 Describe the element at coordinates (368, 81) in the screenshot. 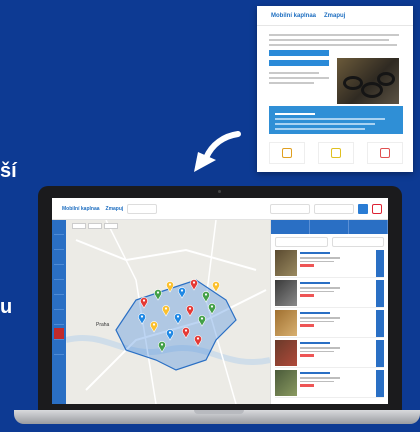

I see `email-photo` at that location.